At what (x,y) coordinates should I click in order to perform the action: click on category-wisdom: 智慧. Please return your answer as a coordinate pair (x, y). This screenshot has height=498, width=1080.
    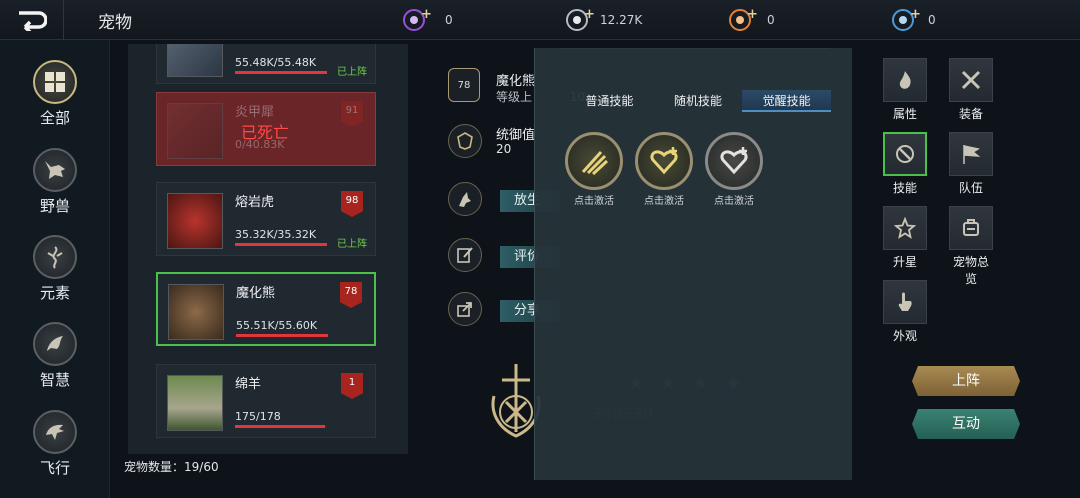
    Looking at the image, I should click on (55, 356).